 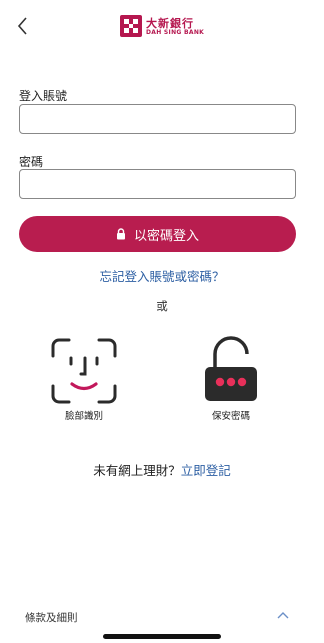 What do you see at coordinates (175, 32) in the screenshot?
I see `bank-name-en: DAH SING BANK` at bounding box center [175, 32].